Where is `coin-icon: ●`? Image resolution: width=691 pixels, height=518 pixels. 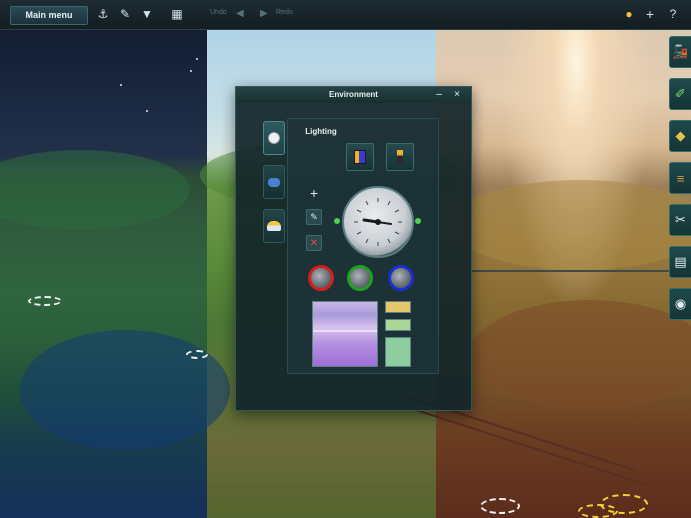 coin-icon: ● is located at coordinates (629, 14).